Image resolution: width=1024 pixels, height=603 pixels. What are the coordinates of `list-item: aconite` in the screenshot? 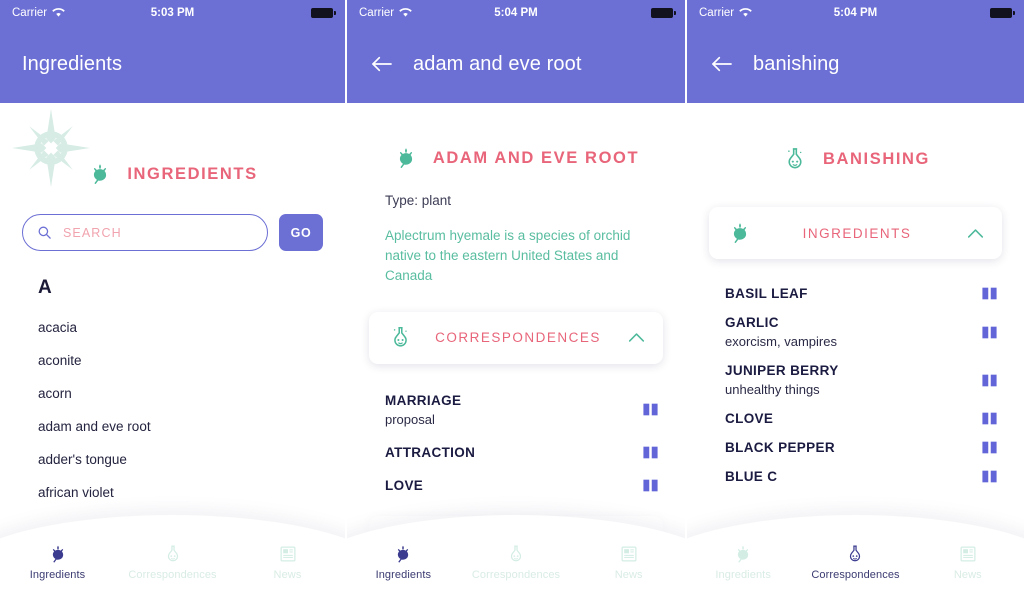 It's located at (172, 360).